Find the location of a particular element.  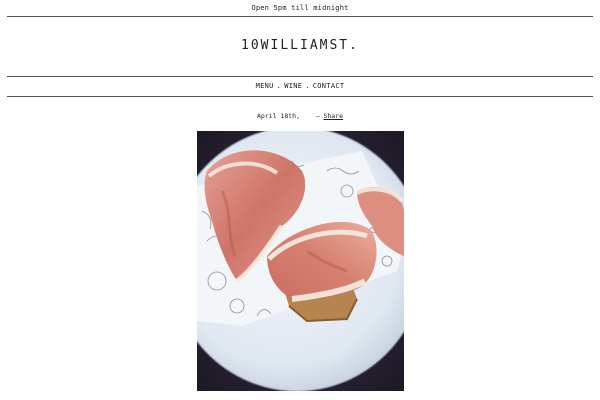

top-divider is located at coordinates (300, 16).